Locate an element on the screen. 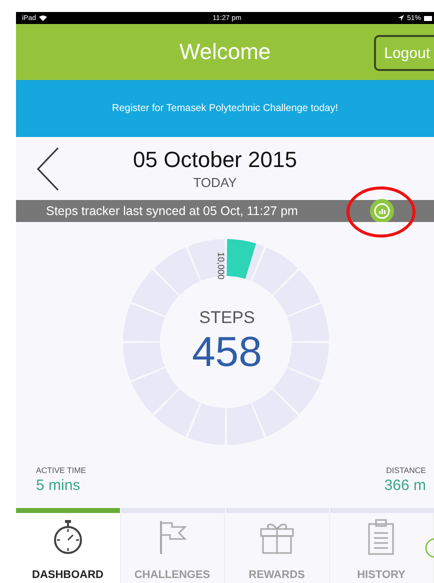 The height and width of the screenshot is (583, 434). stat-label: DISTANCE is located at coordinates (406, 470).